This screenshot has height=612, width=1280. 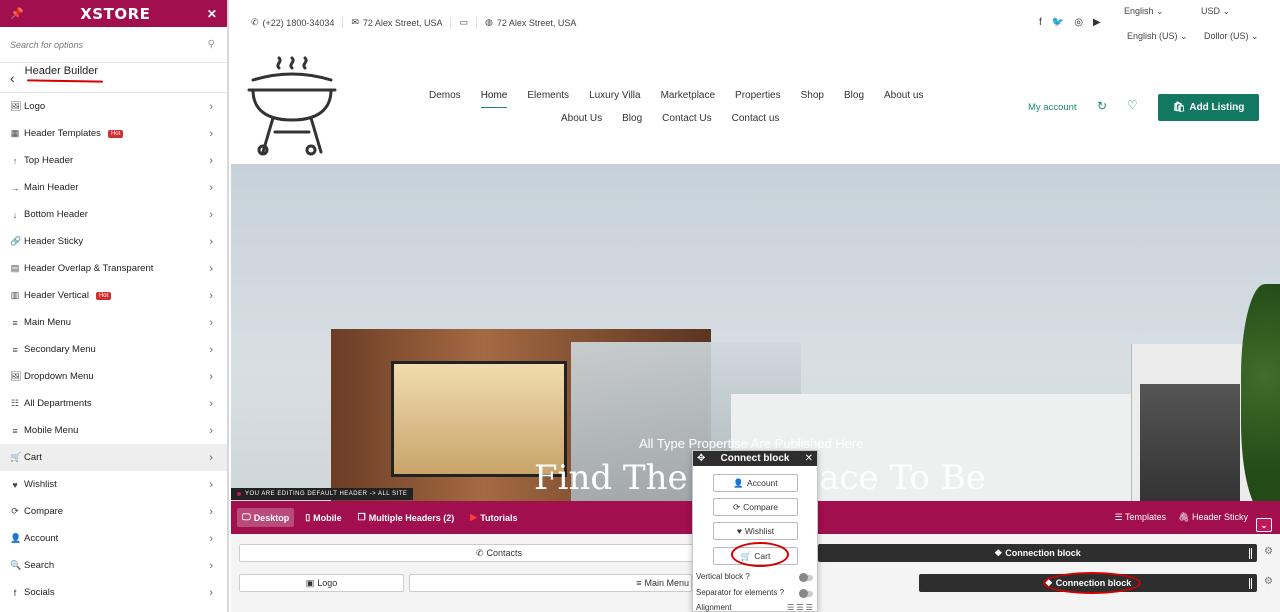 What do you see at coordinates (581, 118) in the screenshot?
I see `nav-link-about-us: About Us` at bounding box center [581, 118].